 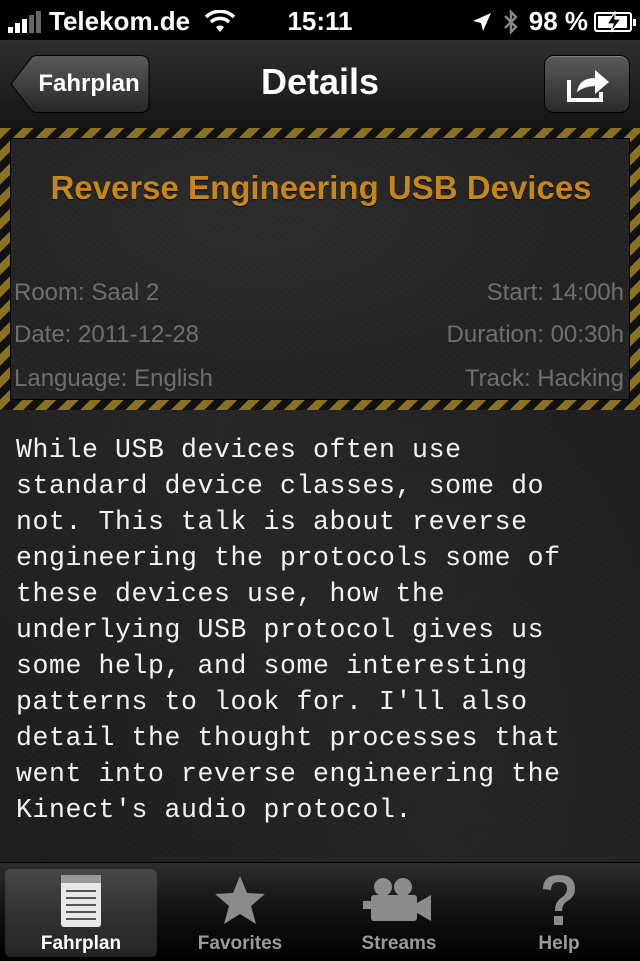 What do you see at coordinates (240, 901) in the screenshot?
I see `star-icon` at bounding box center [240, 901].